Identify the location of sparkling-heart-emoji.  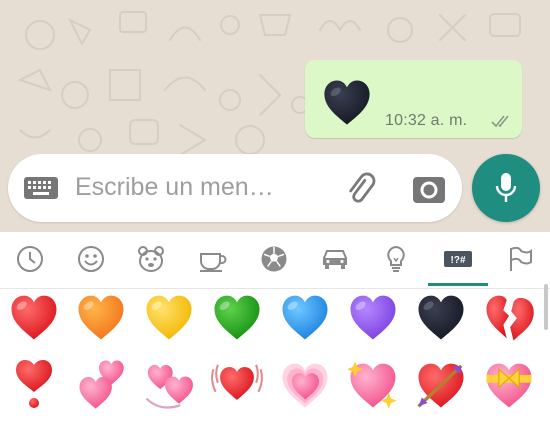
(373, 385).